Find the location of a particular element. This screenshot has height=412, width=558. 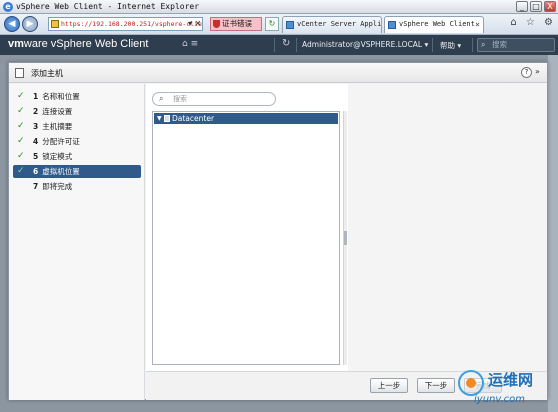

splitter-grip-icon is located at coordinates (345, 238).